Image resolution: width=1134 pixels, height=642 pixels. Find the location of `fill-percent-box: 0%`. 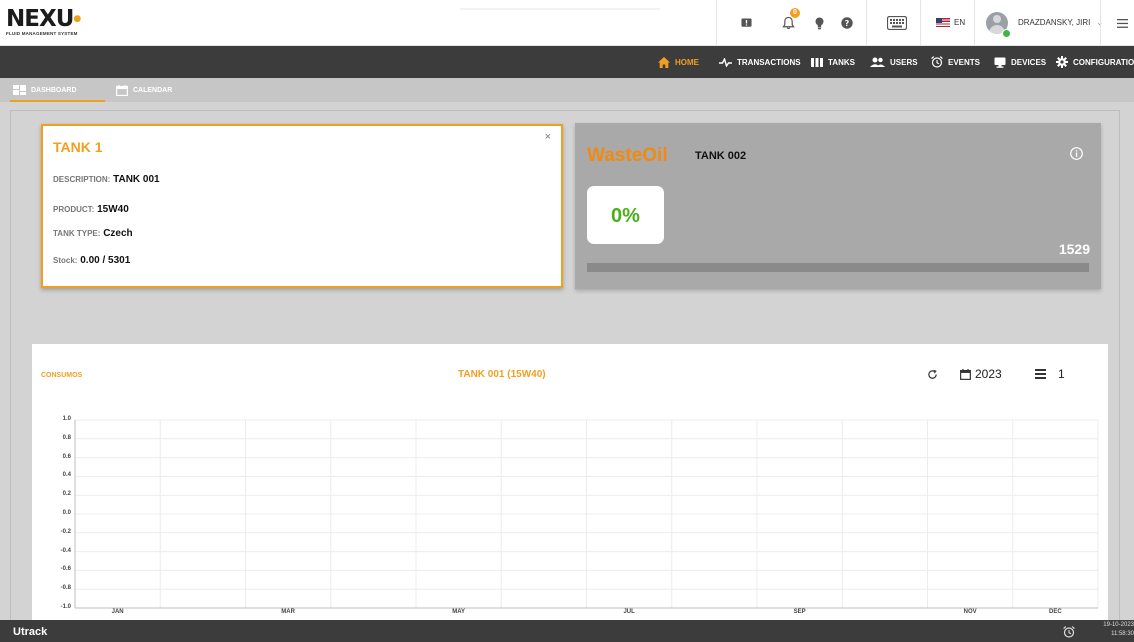

fill-percent-box: 0% is located at coordinates (625, 215).